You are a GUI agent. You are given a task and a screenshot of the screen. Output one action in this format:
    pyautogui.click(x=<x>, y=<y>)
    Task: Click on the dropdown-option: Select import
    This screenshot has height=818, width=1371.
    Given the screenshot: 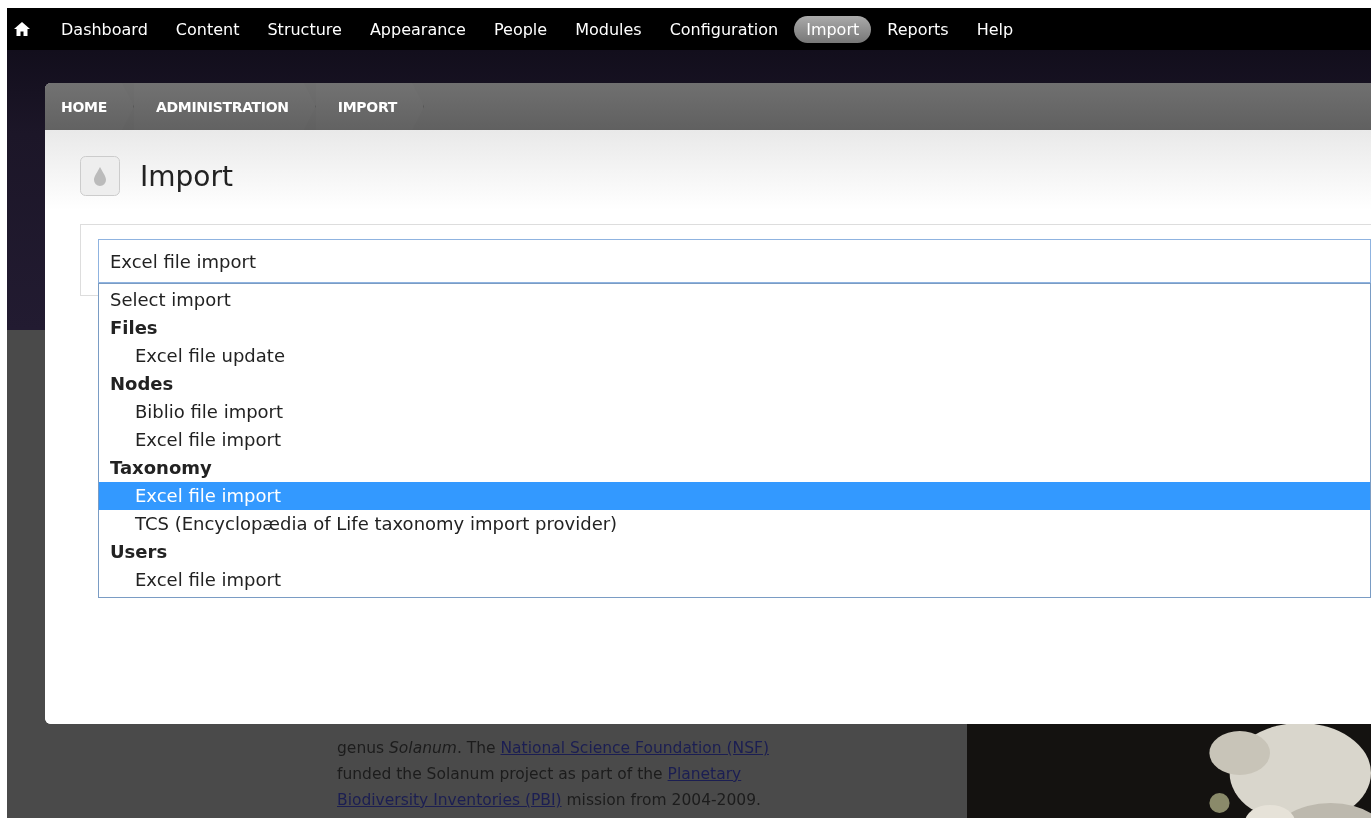 What is the action you would take?
    pyautogui.click(x=734, y=300)
    